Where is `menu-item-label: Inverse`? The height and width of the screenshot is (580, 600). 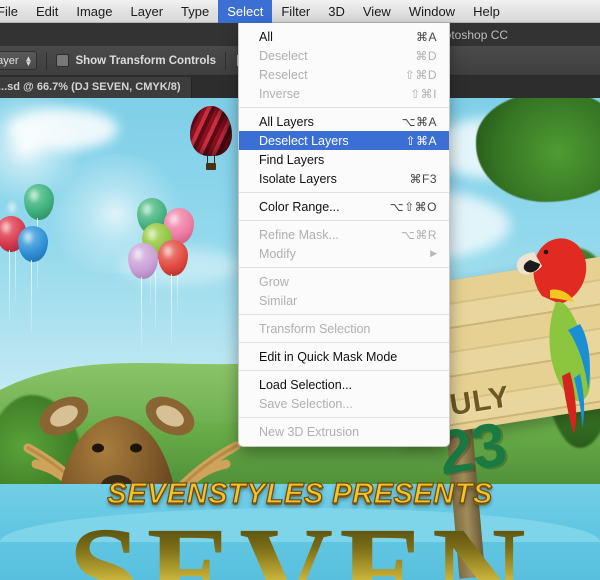 menu-item-label: Inverse is located at coordinates (279, 93).